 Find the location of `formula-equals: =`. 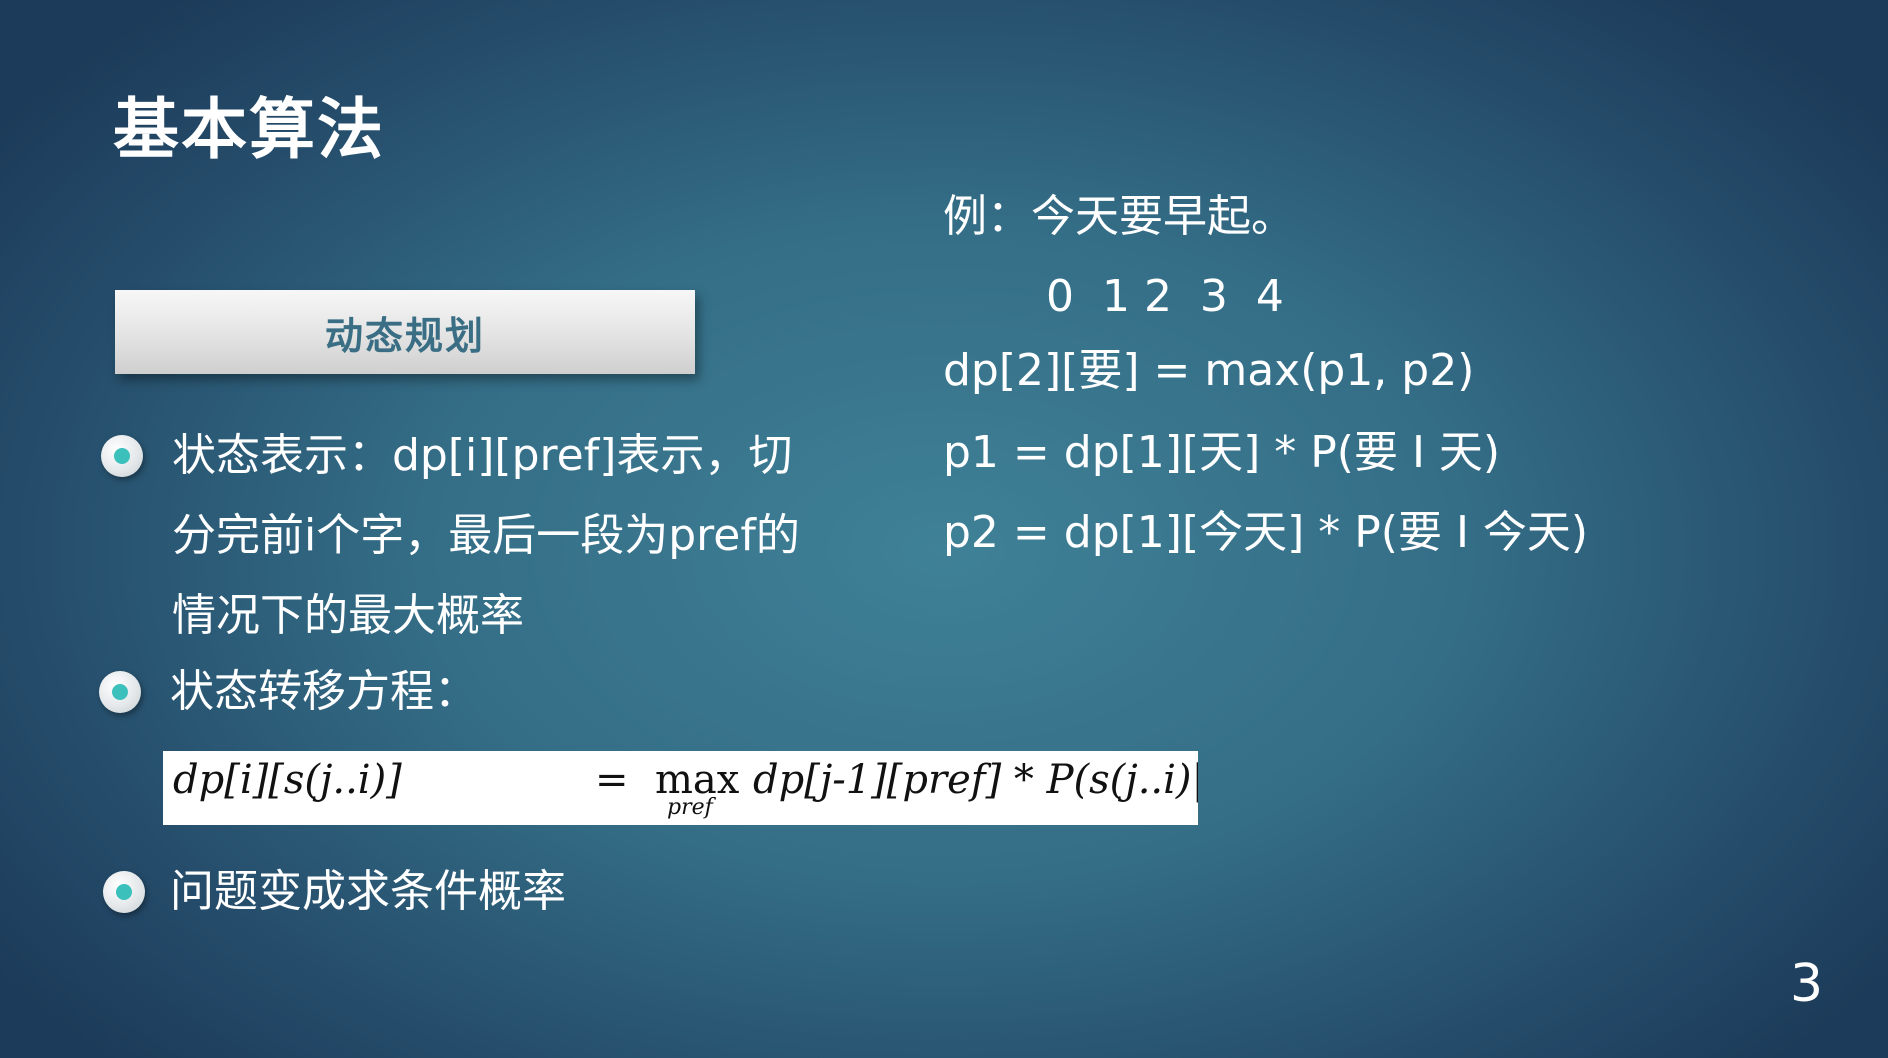

formula-equals: = is located at coordinates (612, 780).